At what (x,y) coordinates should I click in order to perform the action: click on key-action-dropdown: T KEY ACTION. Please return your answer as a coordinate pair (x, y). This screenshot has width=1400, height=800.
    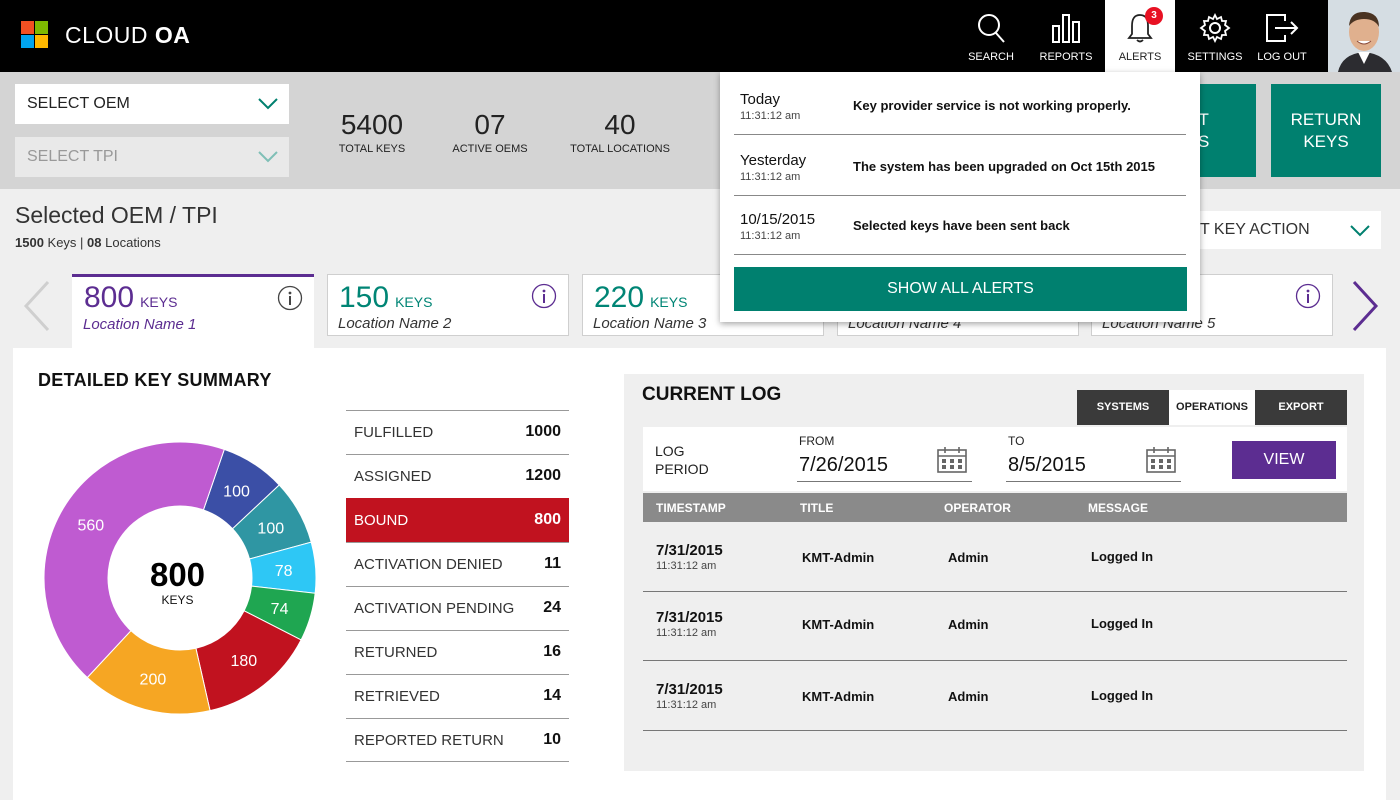
    Looking at the image, I should click on (1275, 230).